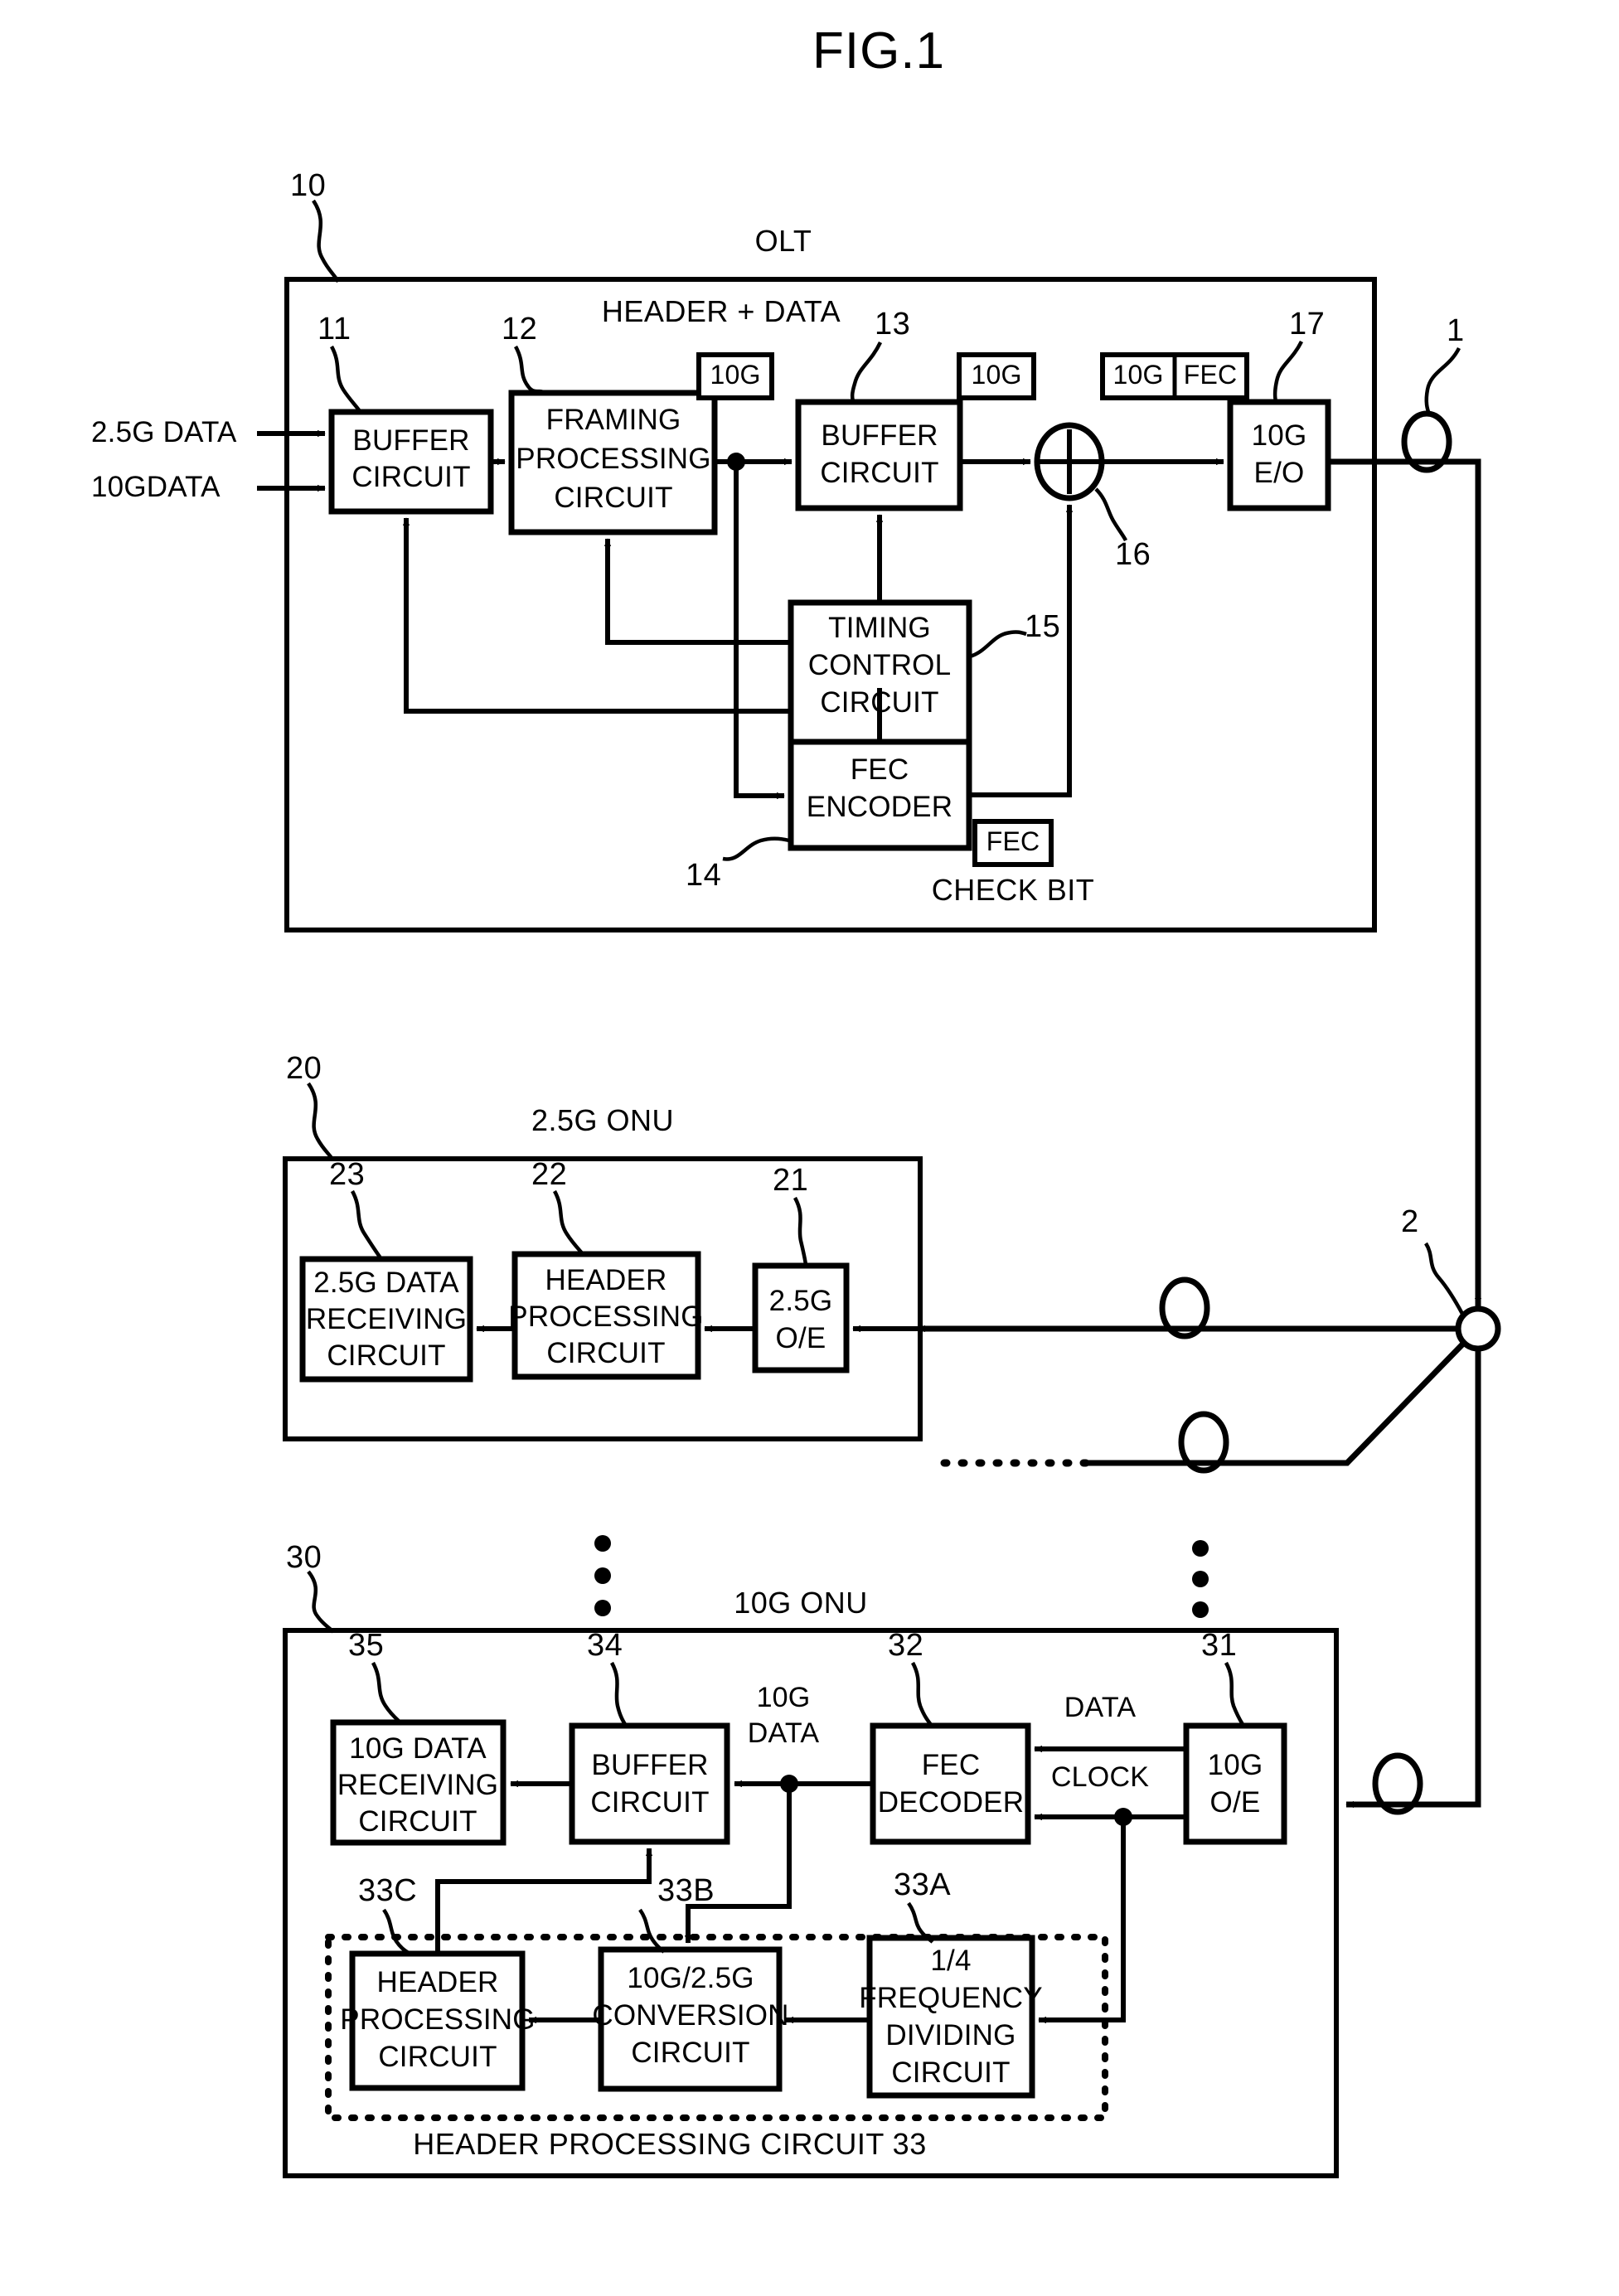  I want to click on onu10g-block-33A-line-3: DIVIDING, so click(950, 2035).